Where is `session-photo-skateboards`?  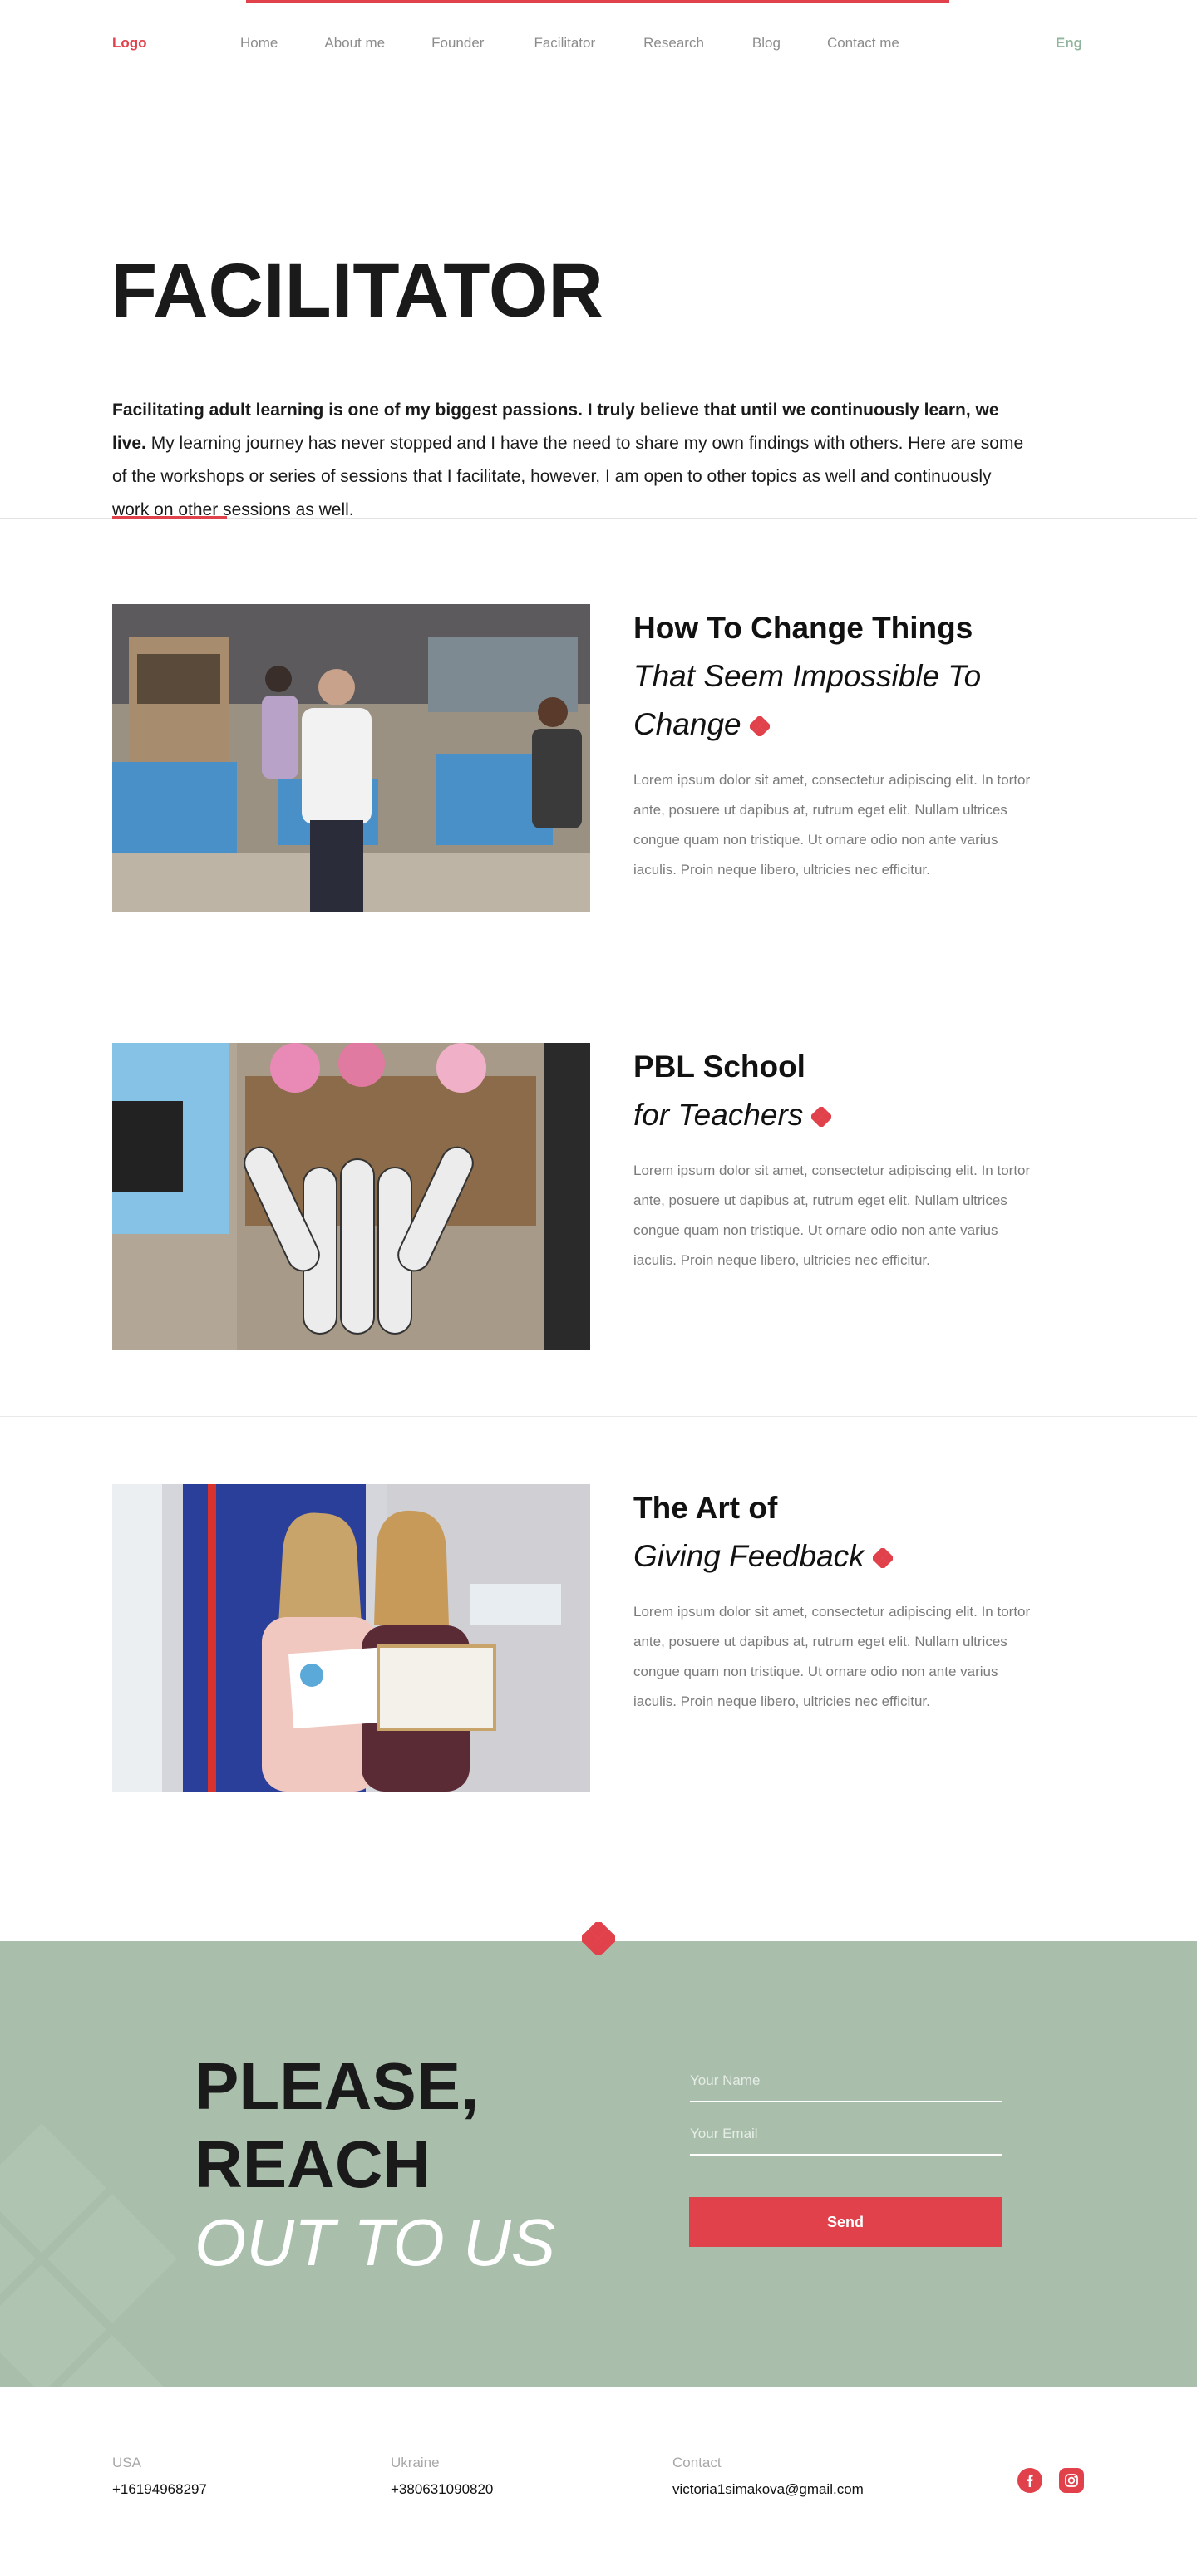 session-photo-skateboards is located at coordinates (351, 1196).